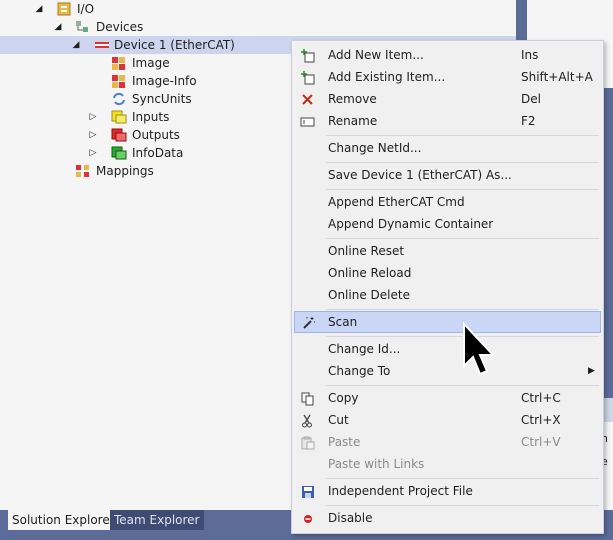  What do you see at coordinates (447, 491) in the screenshot?
I see `menu-item-independent-project-file: Independent Project File` at bounding box center [447, 491].